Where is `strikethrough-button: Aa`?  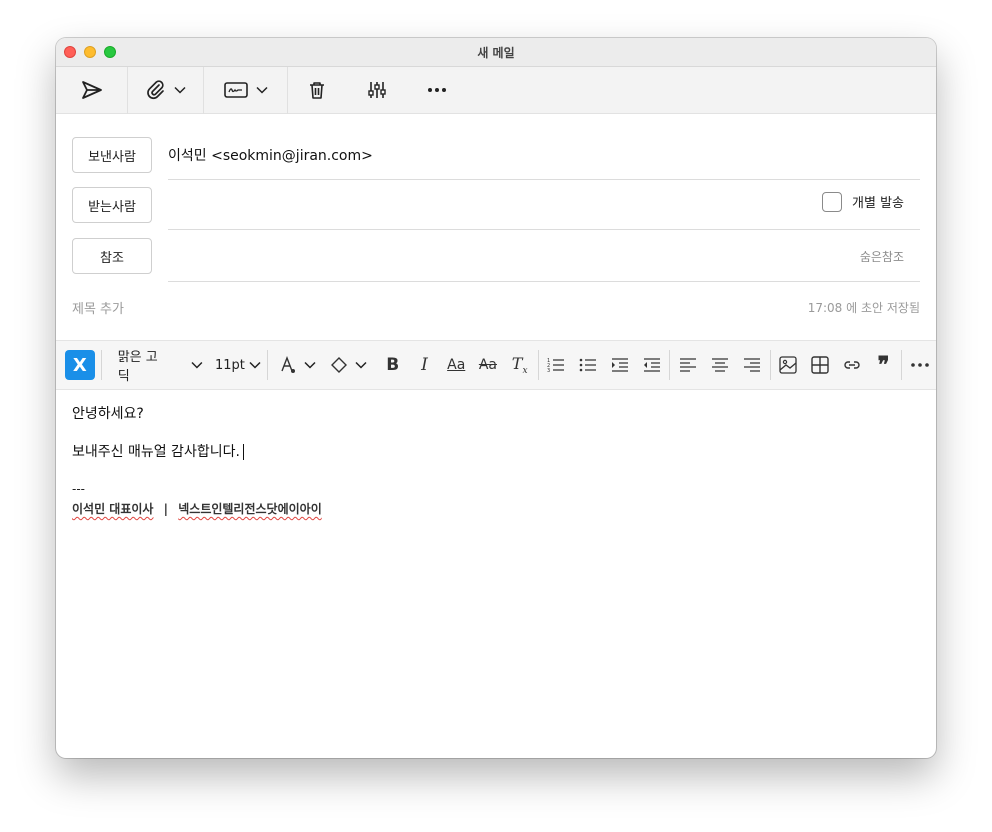
strikethrough-button: Aa is located at coordinates (488, 365).